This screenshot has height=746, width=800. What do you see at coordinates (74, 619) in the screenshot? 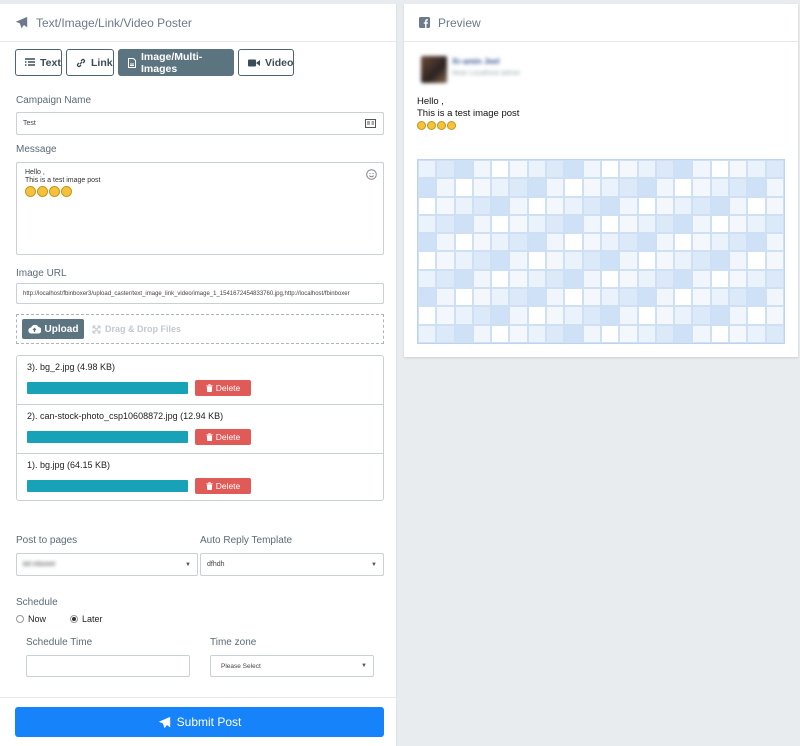
I see `radio-later-circle` at bounding box center [74, 619].